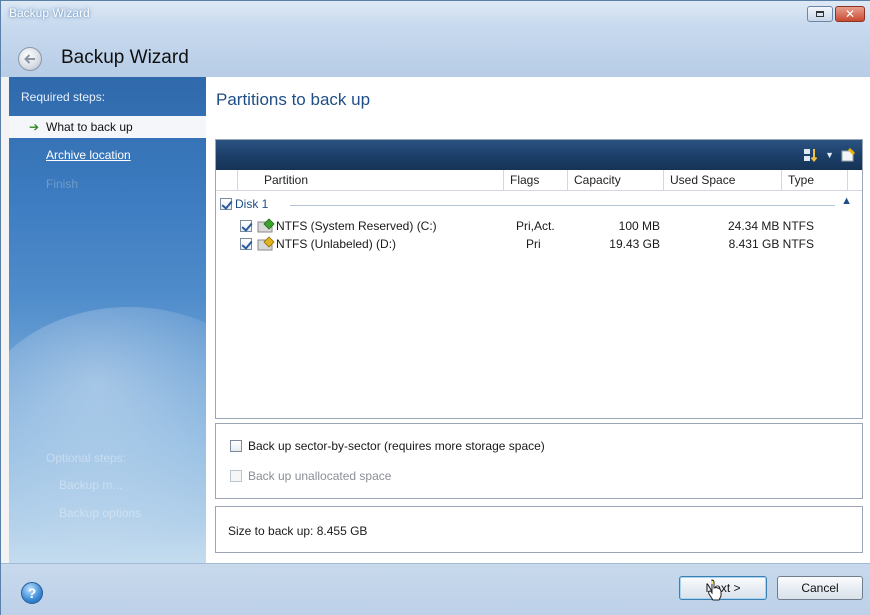 The height and width of the screenshot is (615, 870). What do you see at coordinates (236, 476) in the screenshot?
I see `unallocated-checkbox` at bounding box center [236, 476].